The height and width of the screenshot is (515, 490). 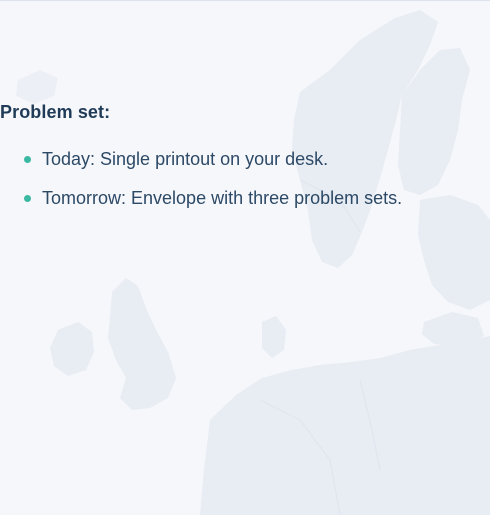 I want to click on list-item: Today: Single printout on your desk., so click(x=244, y=159).